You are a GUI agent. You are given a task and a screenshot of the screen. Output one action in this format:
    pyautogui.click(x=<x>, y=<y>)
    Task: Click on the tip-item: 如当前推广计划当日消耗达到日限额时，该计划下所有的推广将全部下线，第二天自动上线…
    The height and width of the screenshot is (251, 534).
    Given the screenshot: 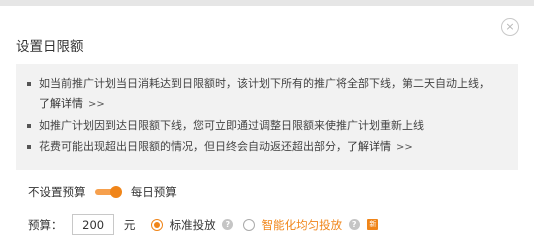 What is the action you would take?
    pyautogui.click(x=267, y=94)
    